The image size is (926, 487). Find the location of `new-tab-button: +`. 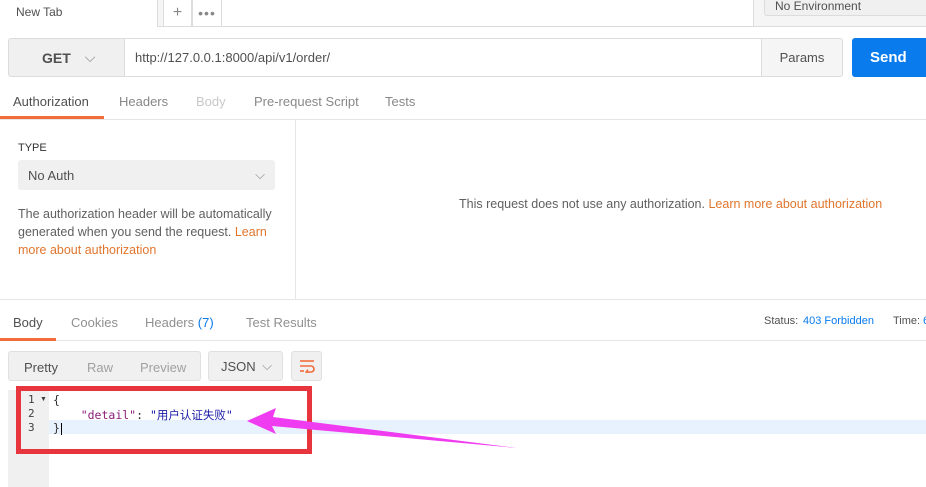

new-tab-button: + is located at coordinates (177, 13).